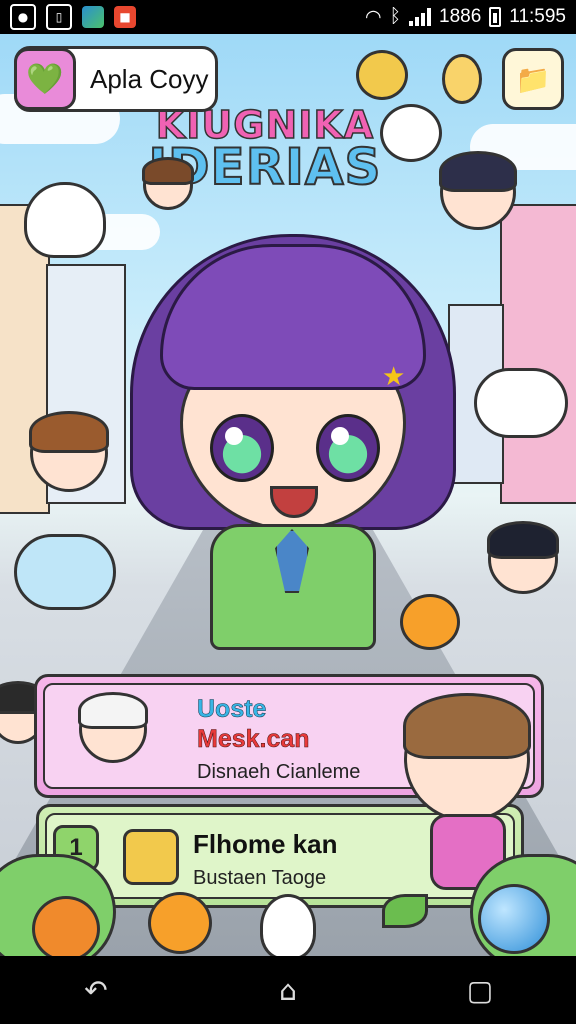 The image size is (576, 1024). What do you see at coordinates (538, 354) in the screenshot?
I see `building-right` at bounding box center [538, 354].